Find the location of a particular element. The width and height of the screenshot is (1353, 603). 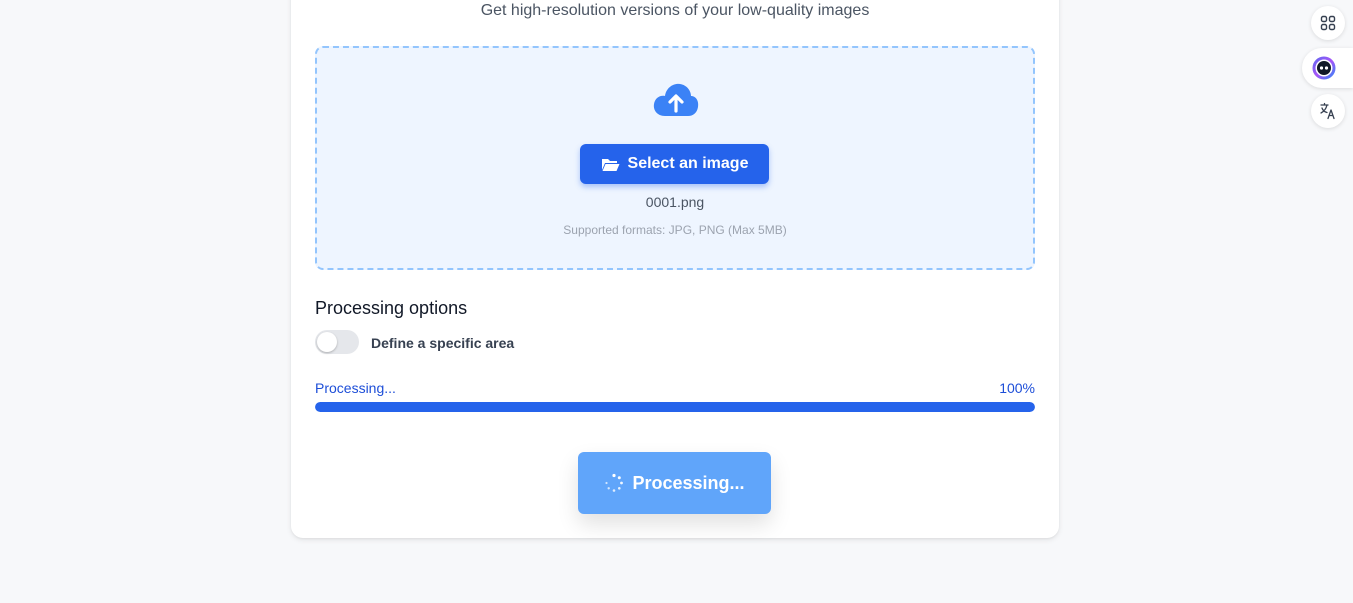

translate-button is located at coordinates (1328, 111).